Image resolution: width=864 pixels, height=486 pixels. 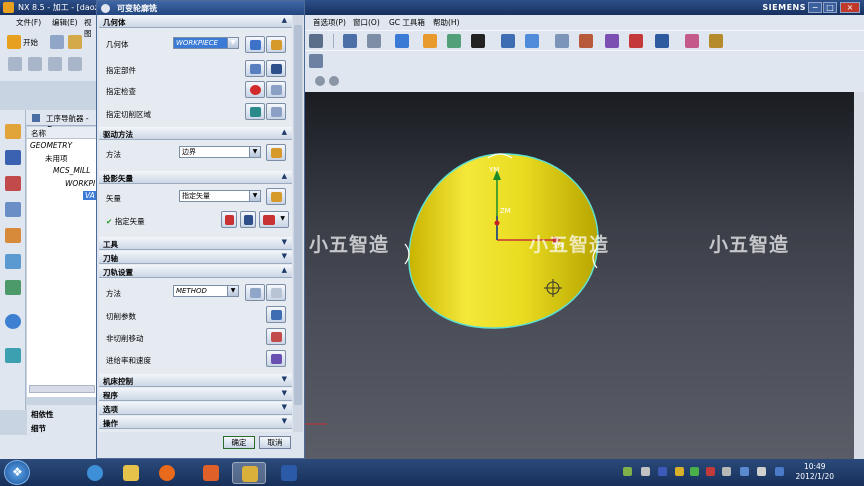 I want to click on taskbar-ie, so click(x=95, y=473).